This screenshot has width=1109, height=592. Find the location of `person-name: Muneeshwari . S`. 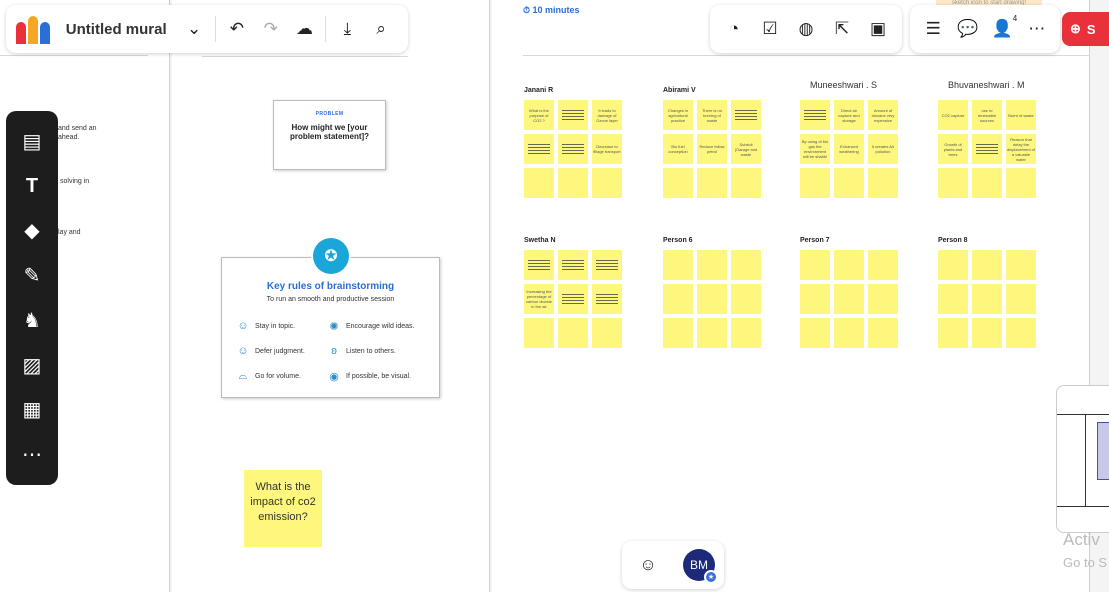

person-name: Muneeshwari . S is located at coordinates (843, 85).